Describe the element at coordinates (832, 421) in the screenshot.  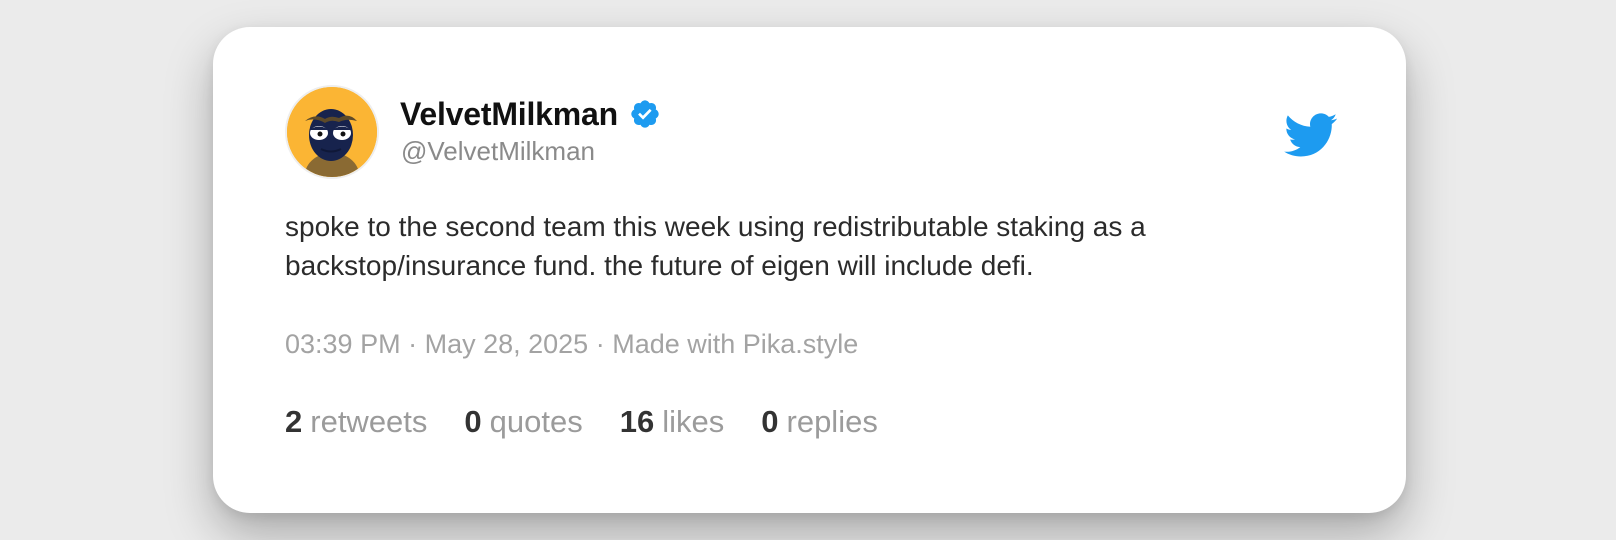
I see `stat-label: replies` at that location.